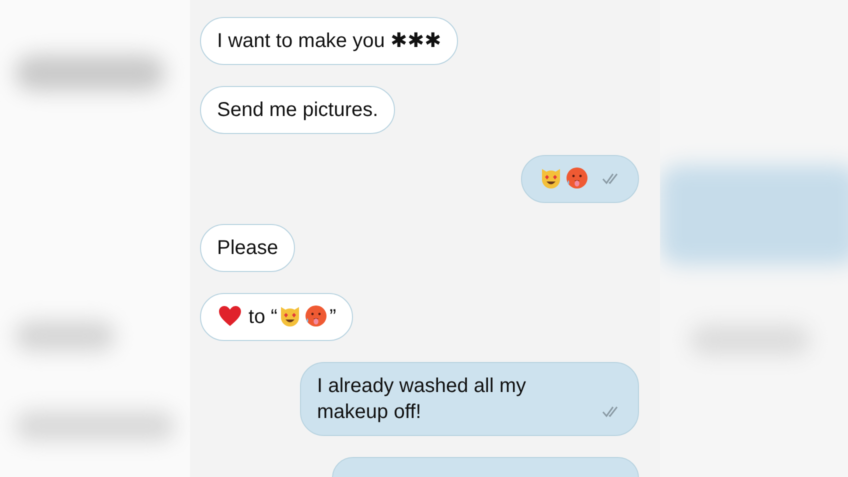 The height and width of the screenshot is (477, 848). I want to click on message-text: I already washed all my makeup off!, so click(422, 399).